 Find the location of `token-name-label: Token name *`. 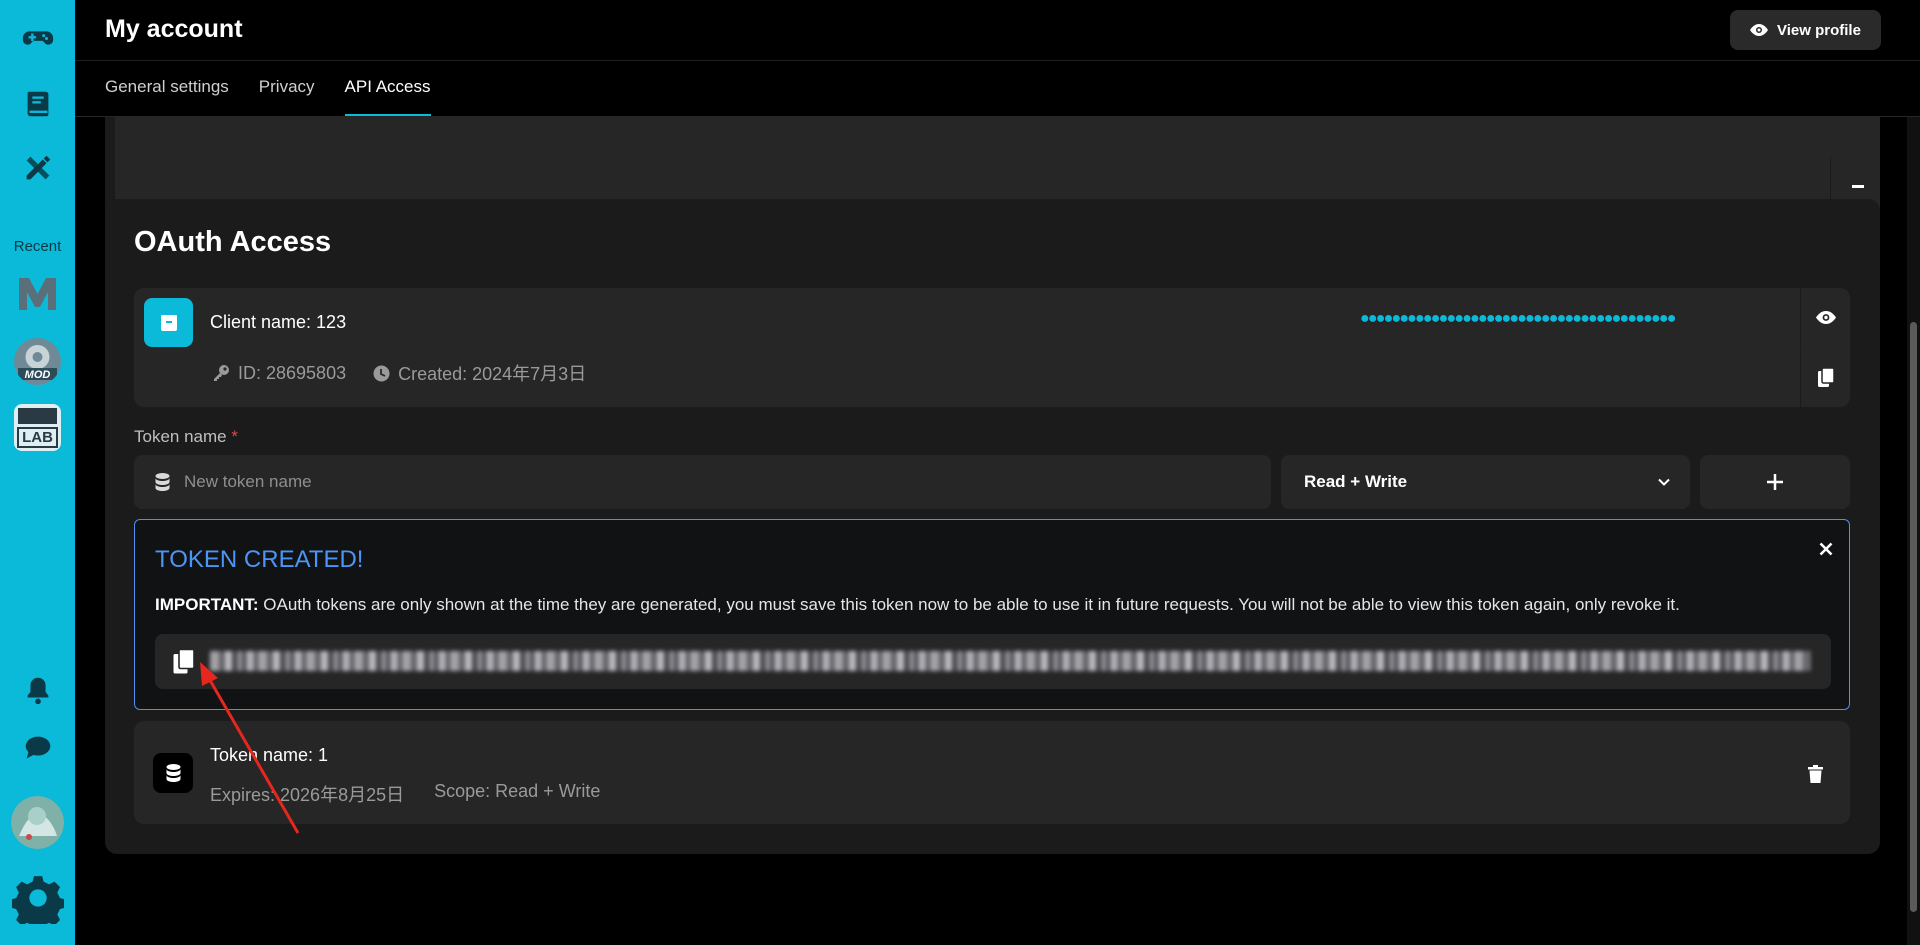

token-name-label: Token name * is located at coordinates (186, 437).